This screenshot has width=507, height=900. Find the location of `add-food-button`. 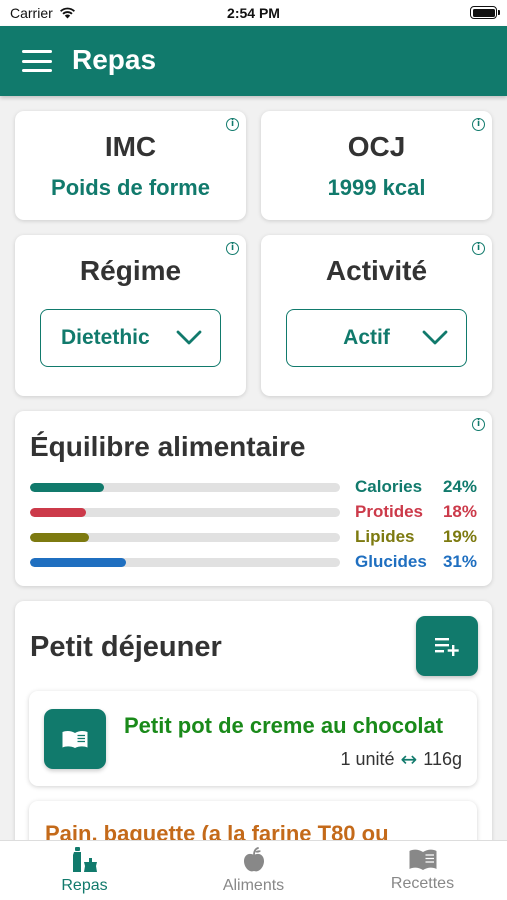

add-food-button is located at coordinates (447, 646).